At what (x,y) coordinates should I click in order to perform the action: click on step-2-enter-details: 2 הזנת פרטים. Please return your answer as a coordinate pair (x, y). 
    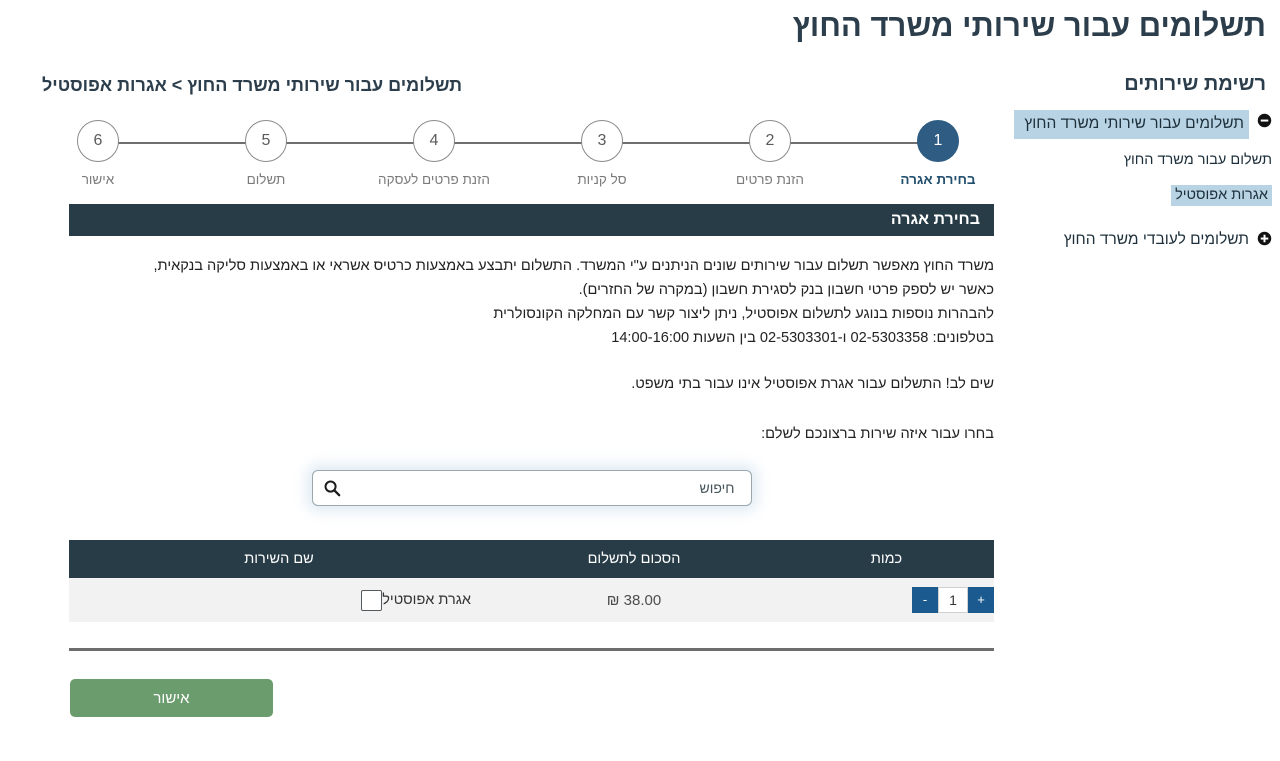
    Looking at the image, I should click on (770, 153).